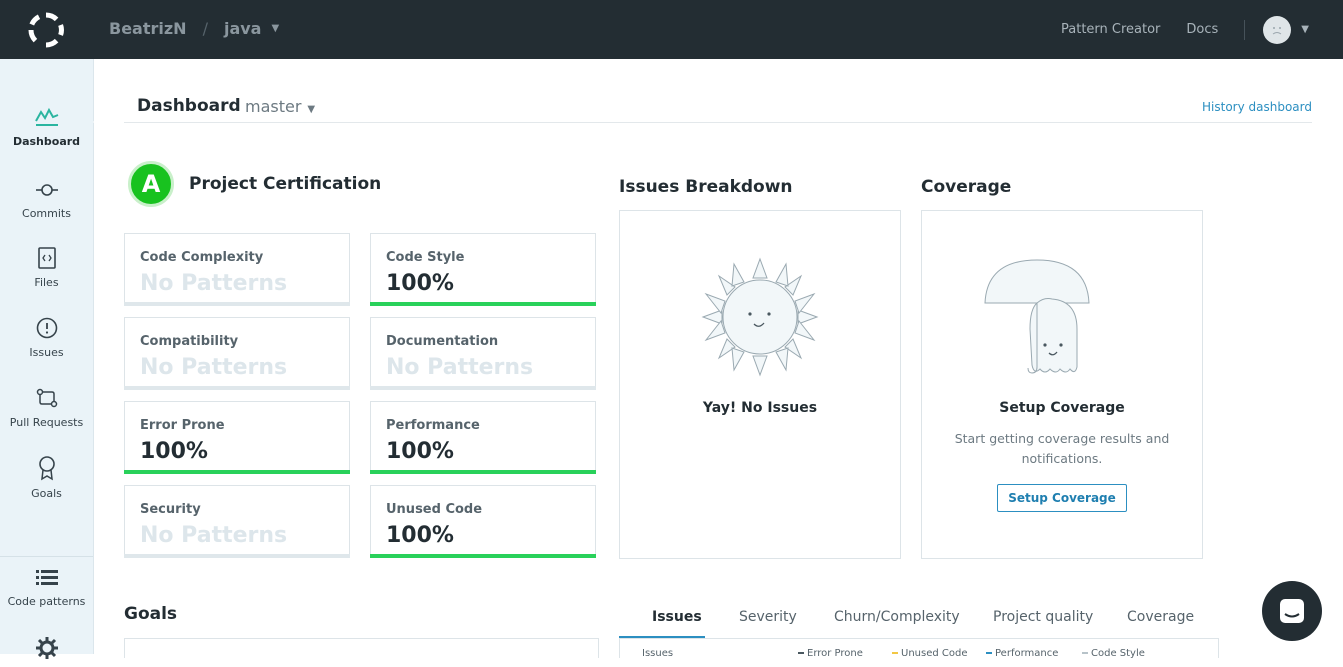 This screenshot has width=1343, height=667. Describe the element at coordinates (148, 28) in the screenshot. I see `breadcrumb-user: BeatrizN` at that location.